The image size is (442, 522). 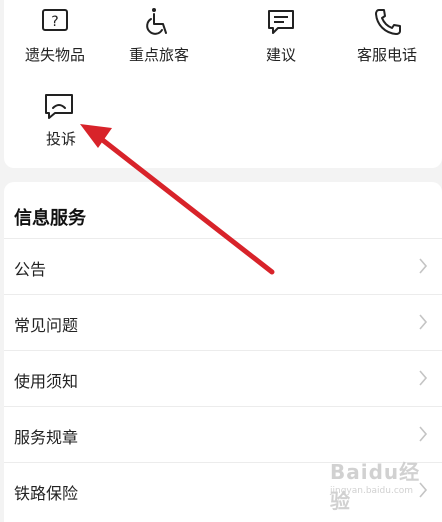 I want to click on phone-icon, so click(x=388, y=22).